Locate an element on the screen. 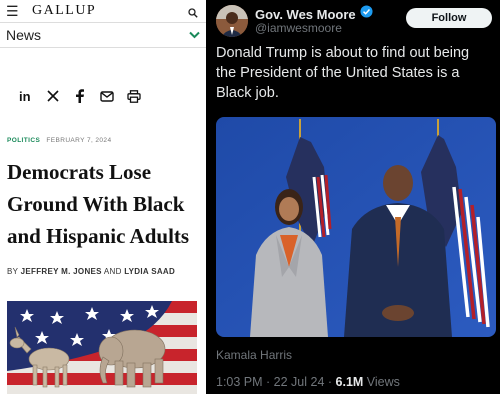 This screenshot has height=394, width=500. post-timestamp: 1:03 PM · 22 Jul 24 · is located at coordinates (276, 382).